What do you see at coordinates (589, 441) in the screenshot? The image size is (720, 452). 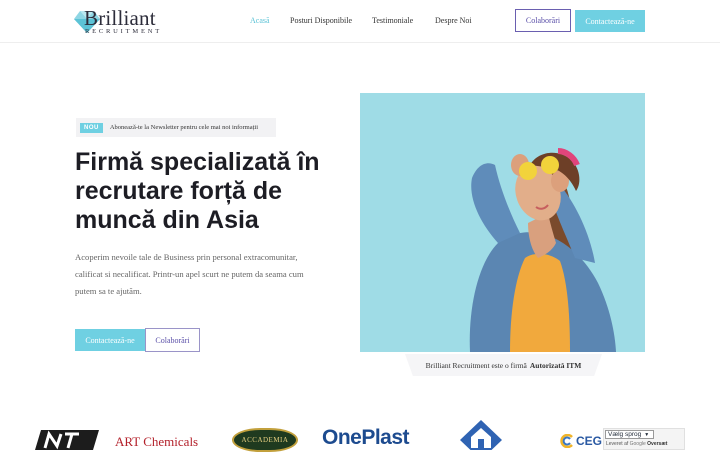 I see `ceg-label: CEG` at bounding box center [589, 441].